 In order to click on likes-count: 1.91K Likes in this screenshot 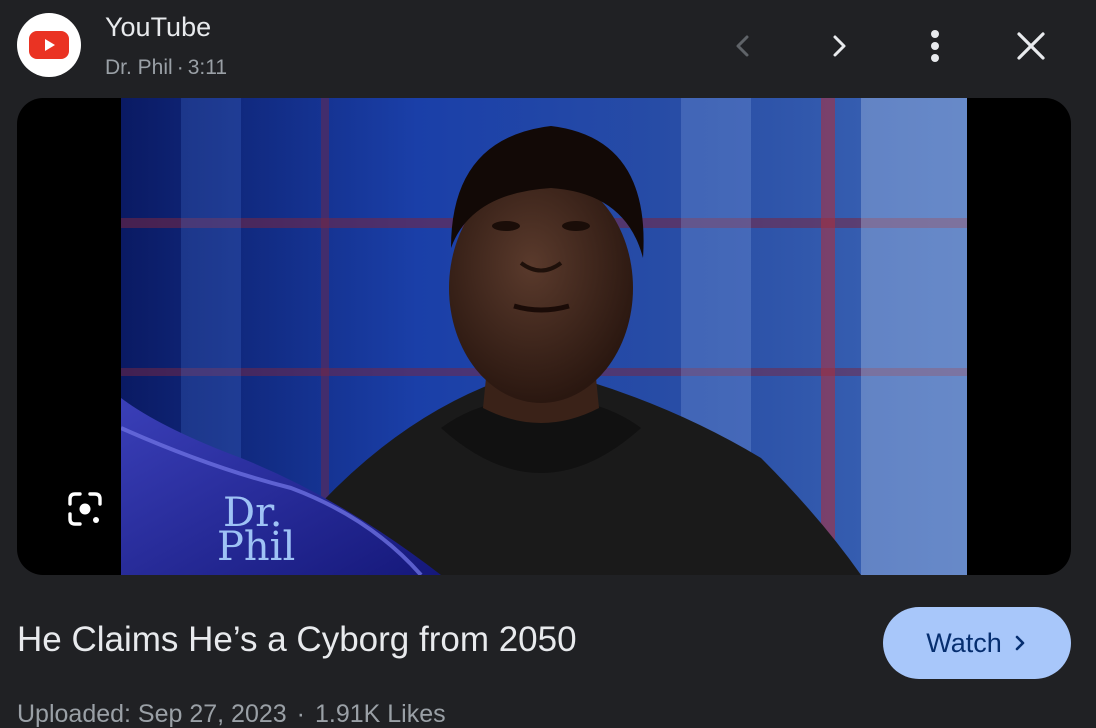, I will do `click(380, 714)`.